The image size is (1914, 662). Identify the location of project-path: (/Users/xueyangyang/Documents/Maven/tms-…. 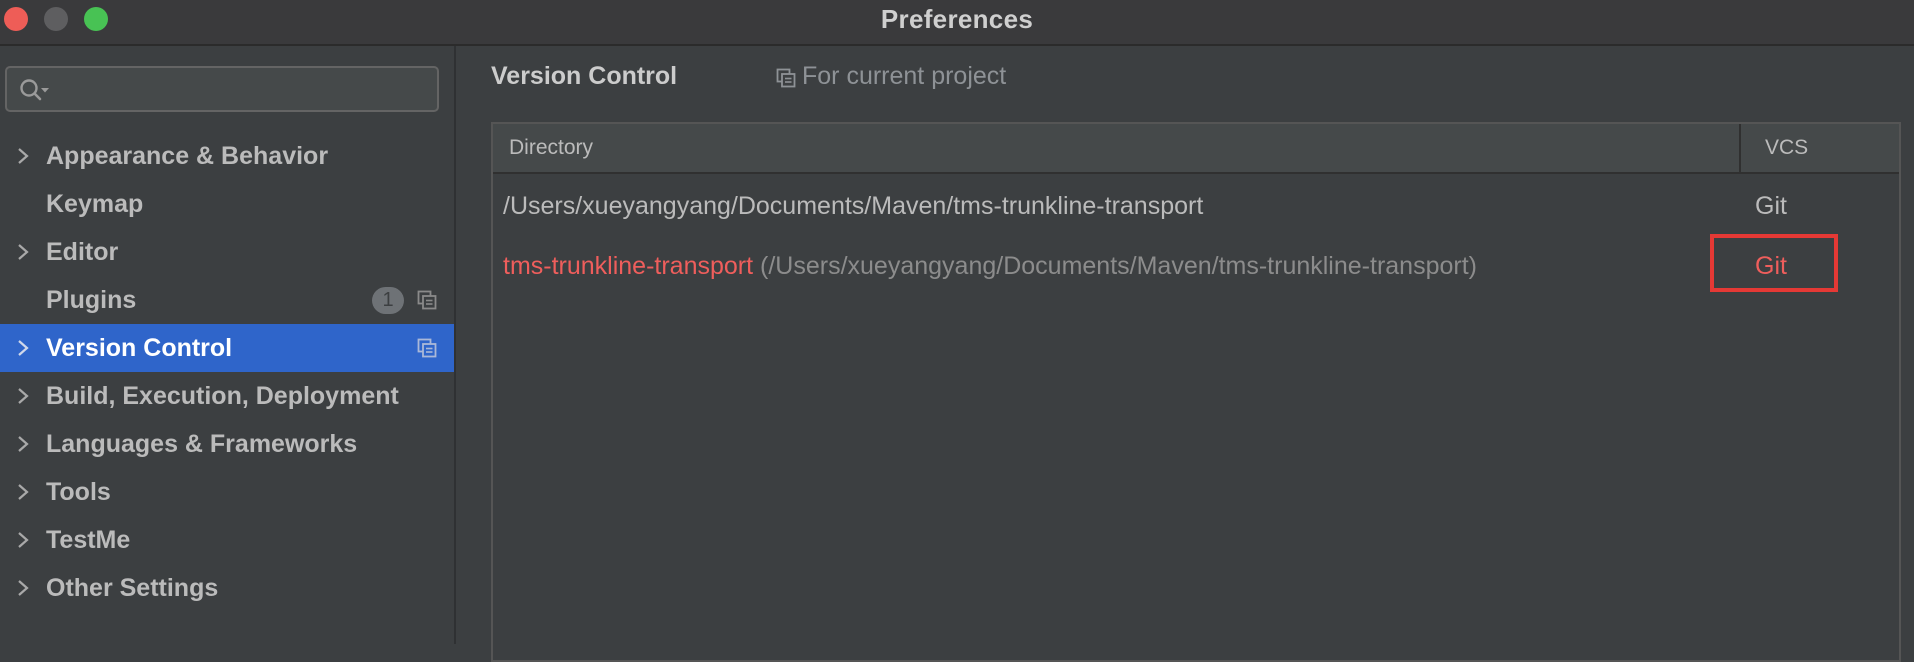
(1118, 266).